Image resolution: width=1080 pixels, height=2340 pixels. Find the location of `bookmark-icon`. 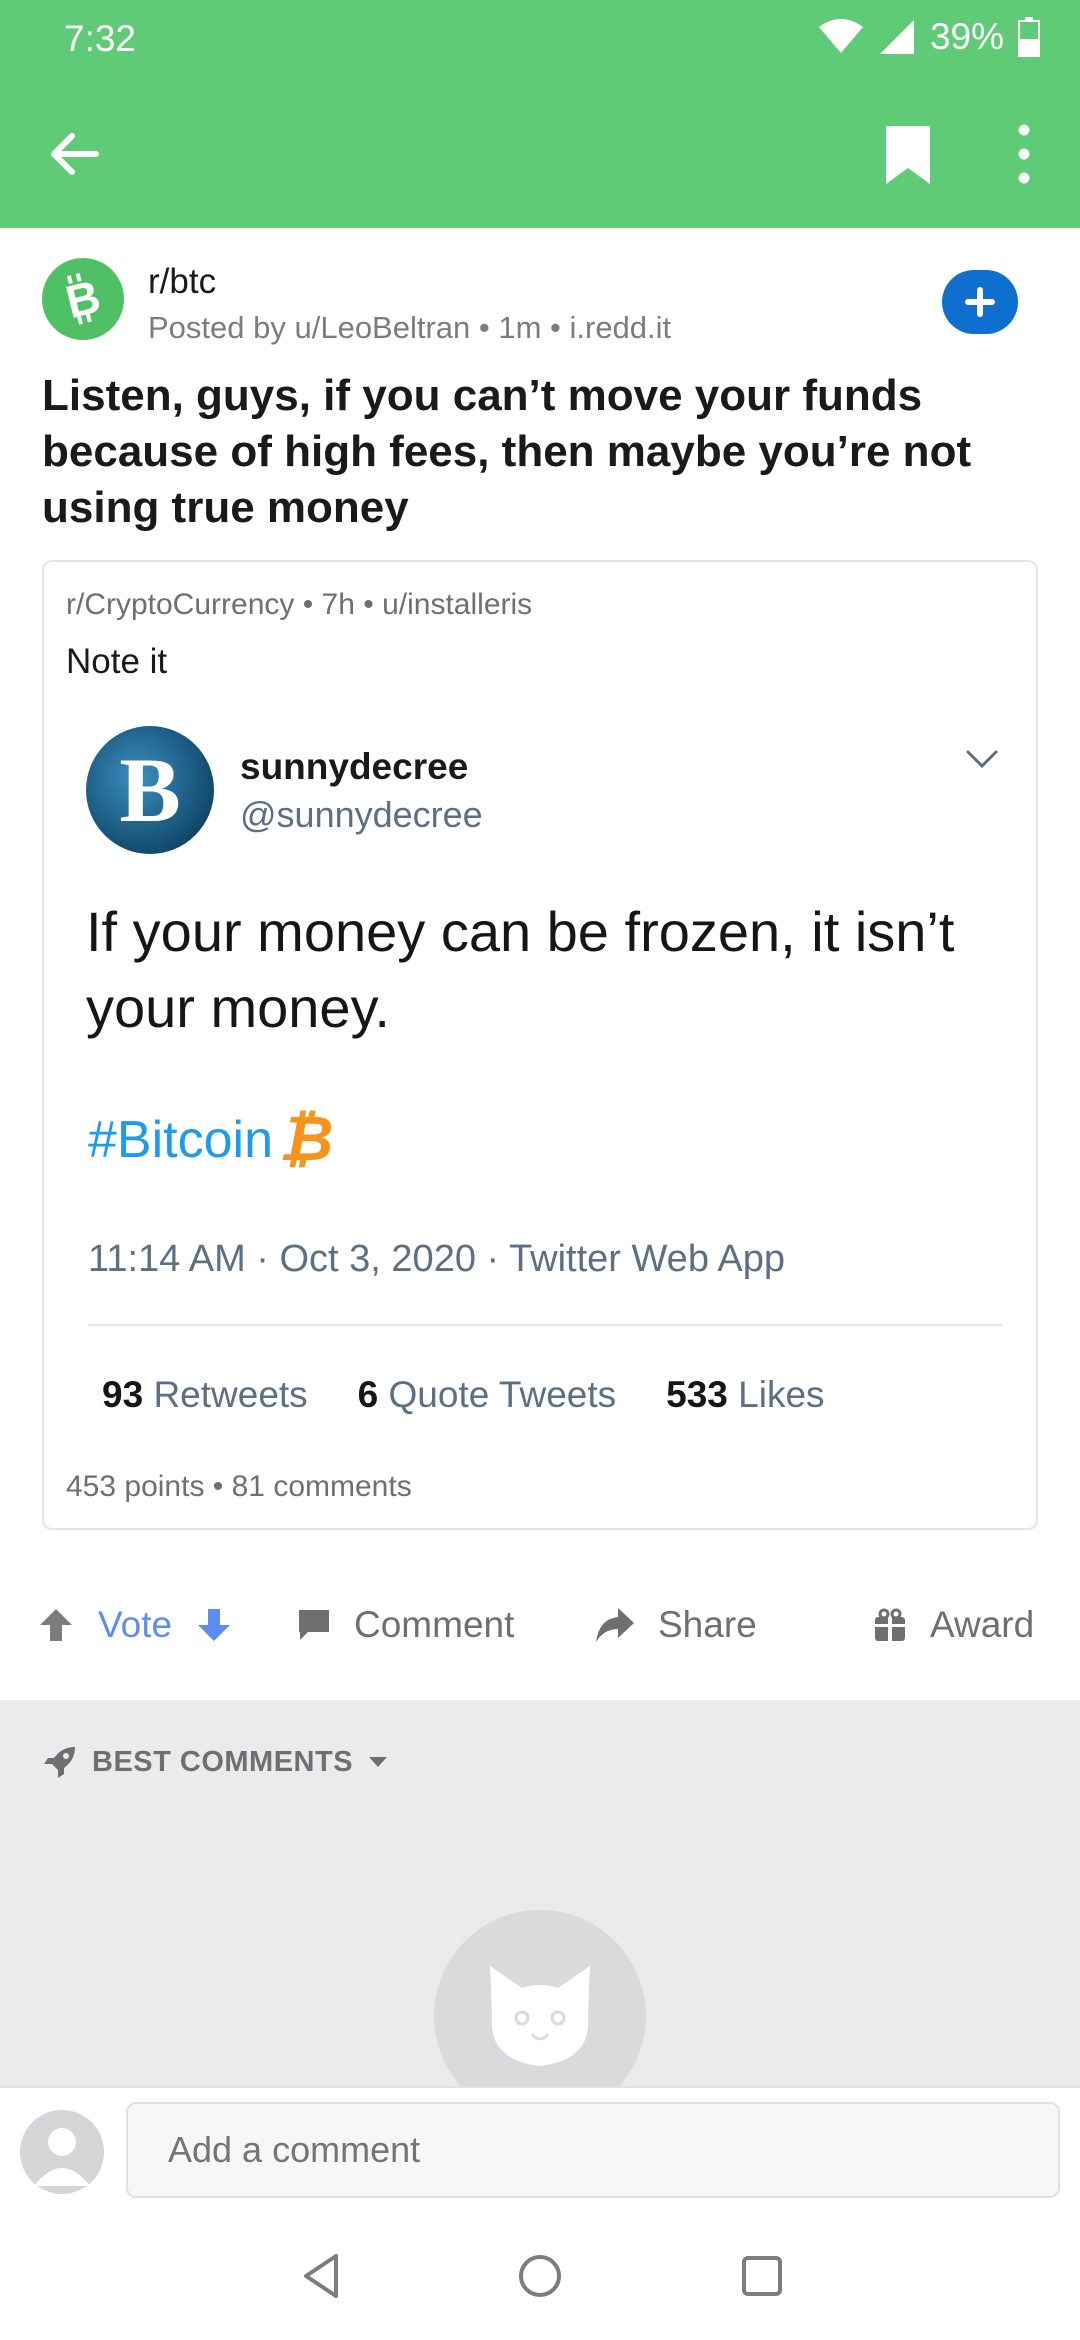

bookmark-icon is located at coordinates (908, 155).